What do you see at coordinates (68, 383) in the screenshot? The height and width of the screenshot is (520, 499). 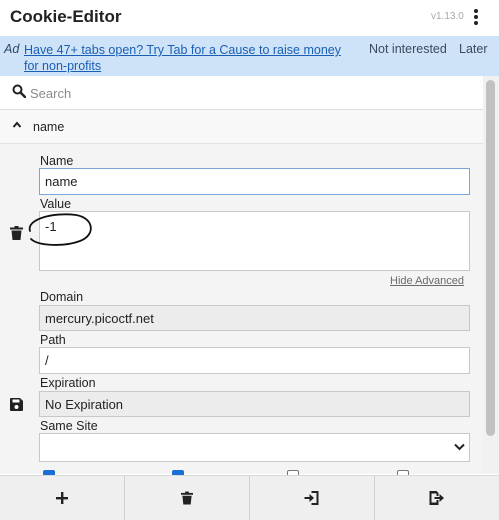 I see `expiration-label: Expiration` at bounding box center [68, 383].